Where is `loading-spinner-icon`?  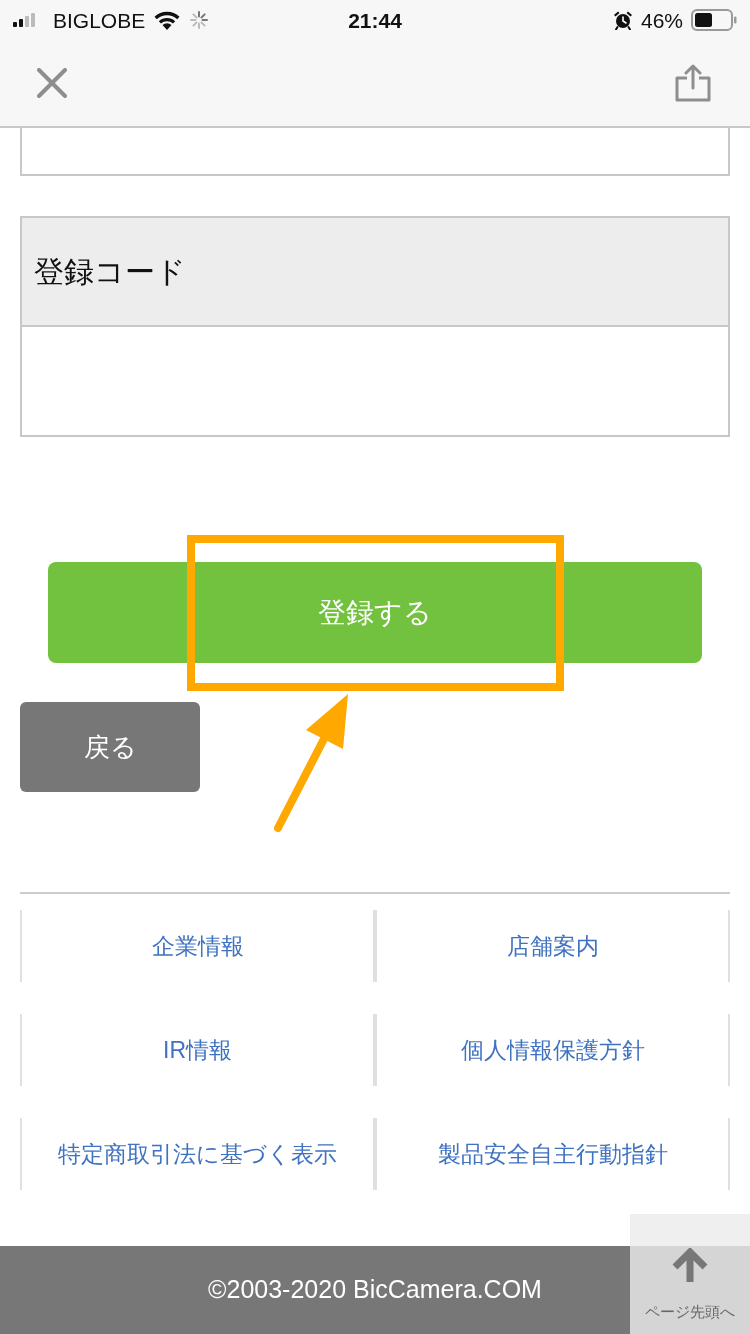
loading-spinner-icon is located at coordinates (199, 20).